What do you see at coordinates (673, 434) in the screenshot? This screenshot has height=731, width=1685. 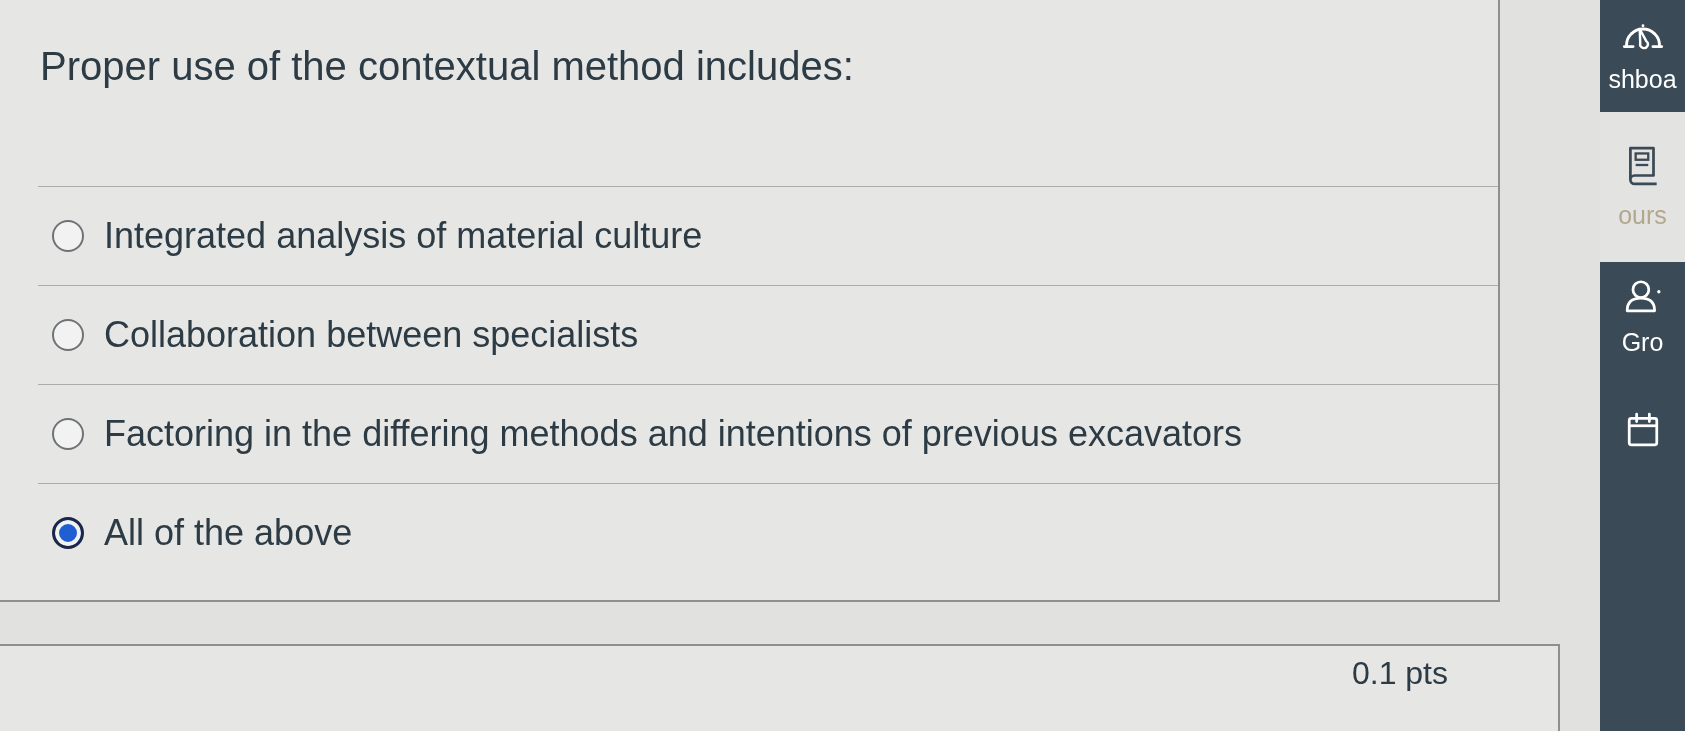 I see `option-label: Factoring in the differing methods and intentions of previous excavators` at bounding box center [673, 434].